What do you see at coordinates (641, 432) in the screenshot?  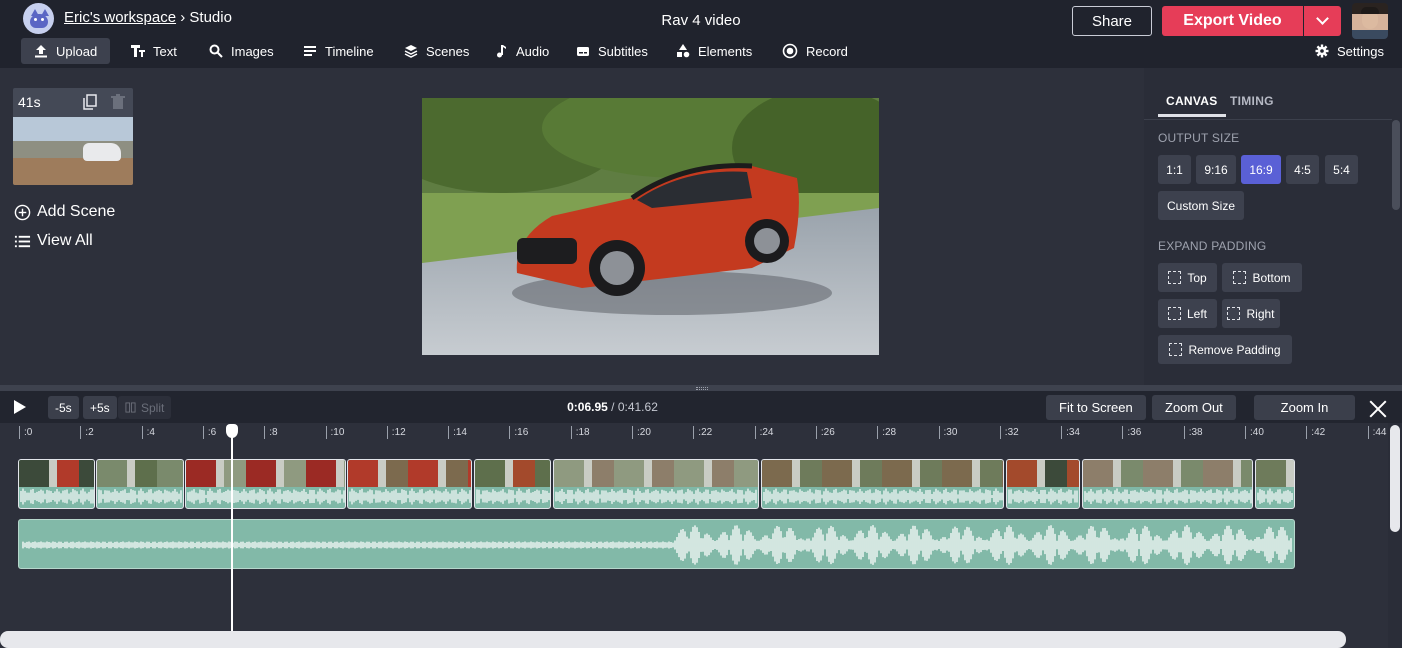 I see `ruler-tick: :20` at bounding box center [641, 432].